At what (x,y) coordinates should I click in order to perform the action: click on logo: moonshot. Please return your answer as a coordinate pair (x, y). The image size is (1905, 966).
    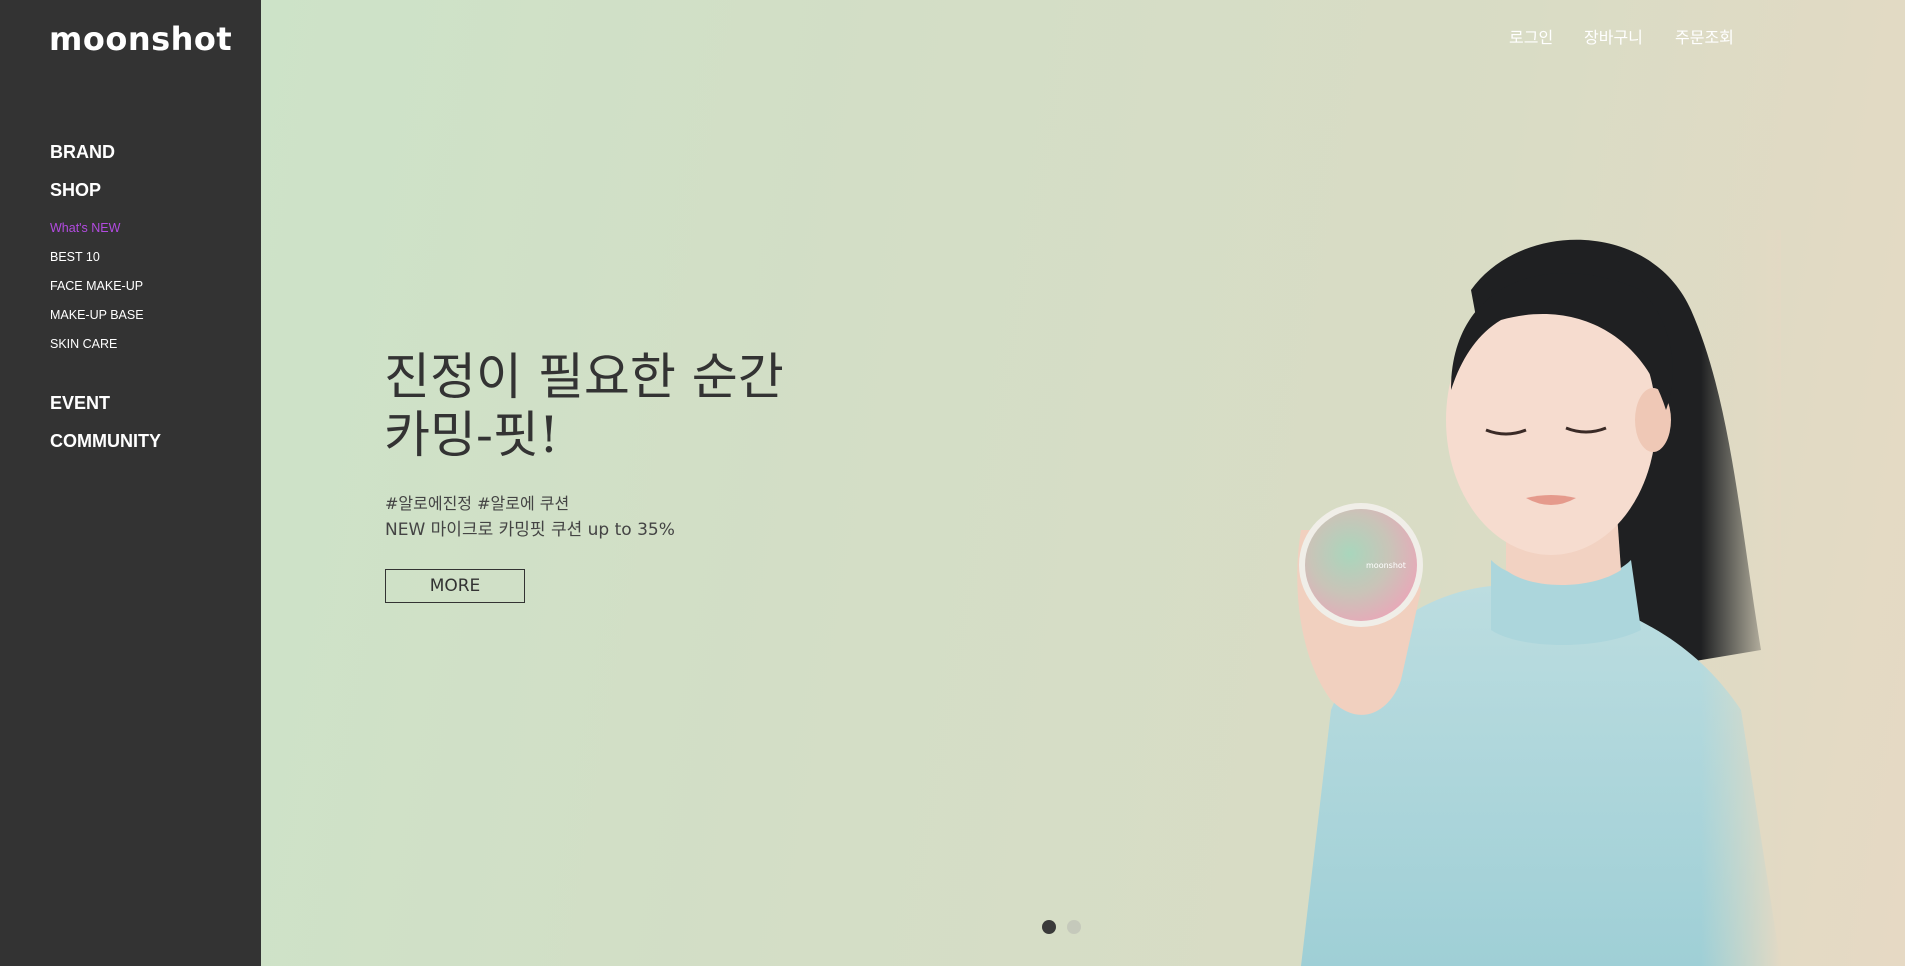
    Looking at the image, I should click on (140, 39).